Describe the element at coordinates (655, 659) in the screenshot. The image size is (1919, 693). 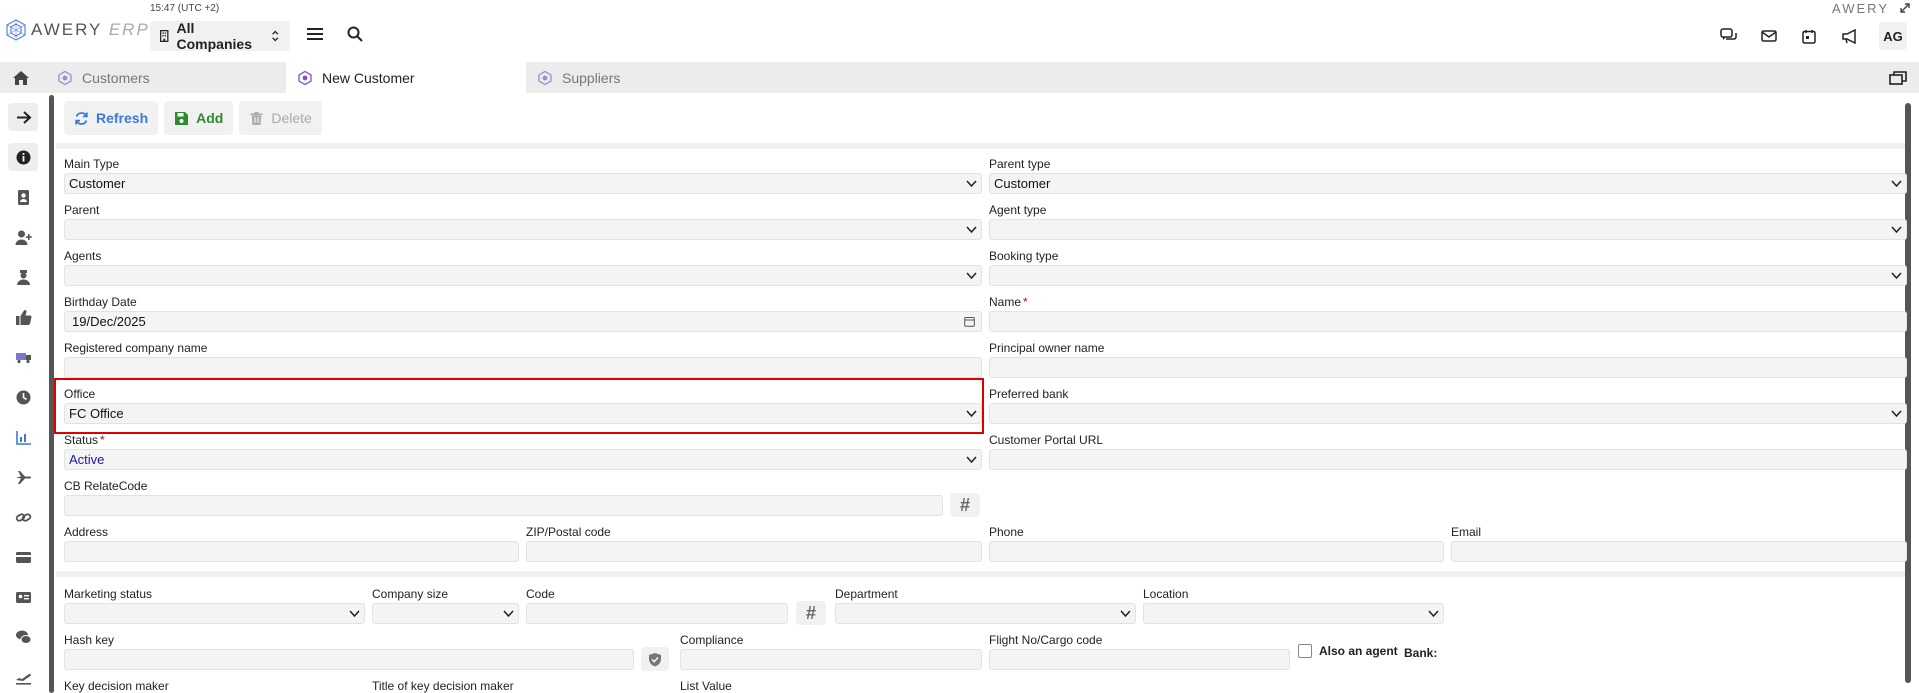
I see `verify-hash-button` at that location.